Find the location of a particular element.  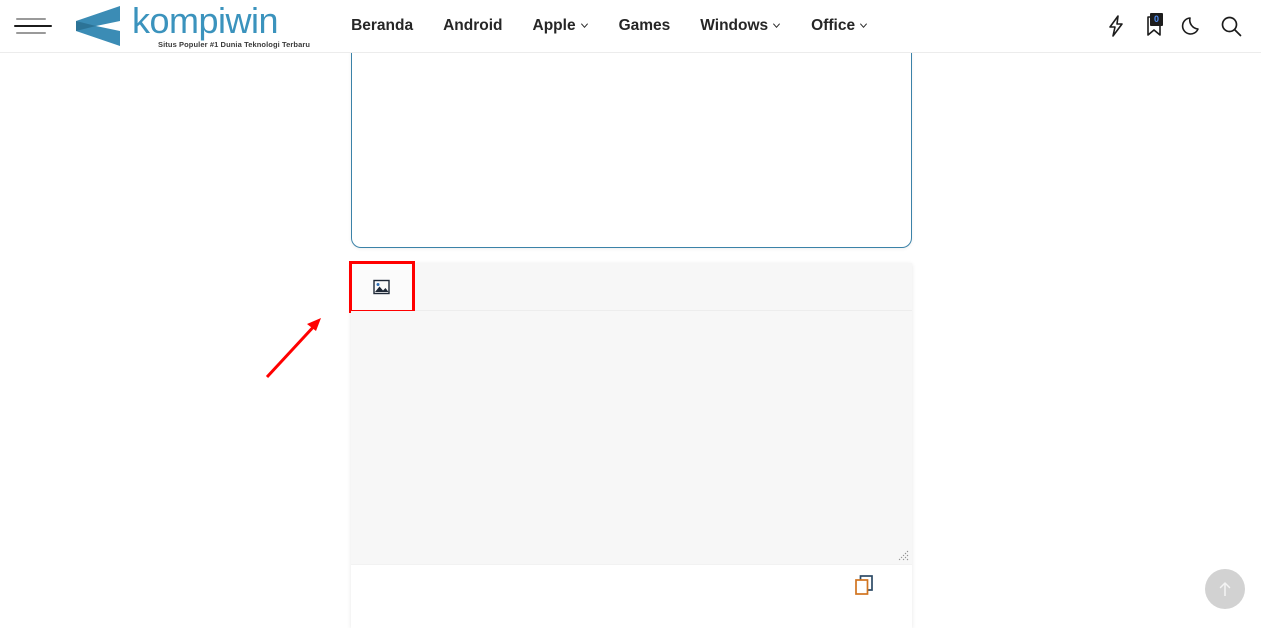

nav-item-windows: Windows is located at coordinates (740, 26).